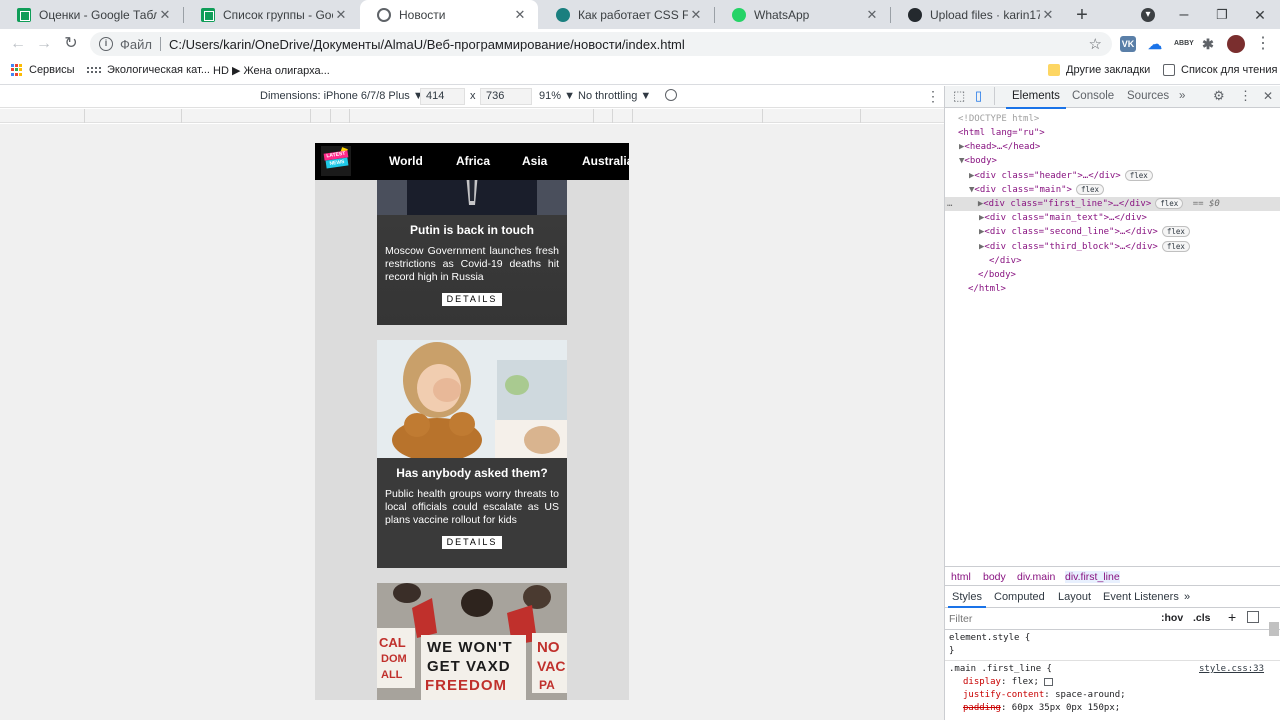 The width and height of the screenshot is (1280, 720). I want to click on device-menu-icon: ⋮, so click(933, 96).